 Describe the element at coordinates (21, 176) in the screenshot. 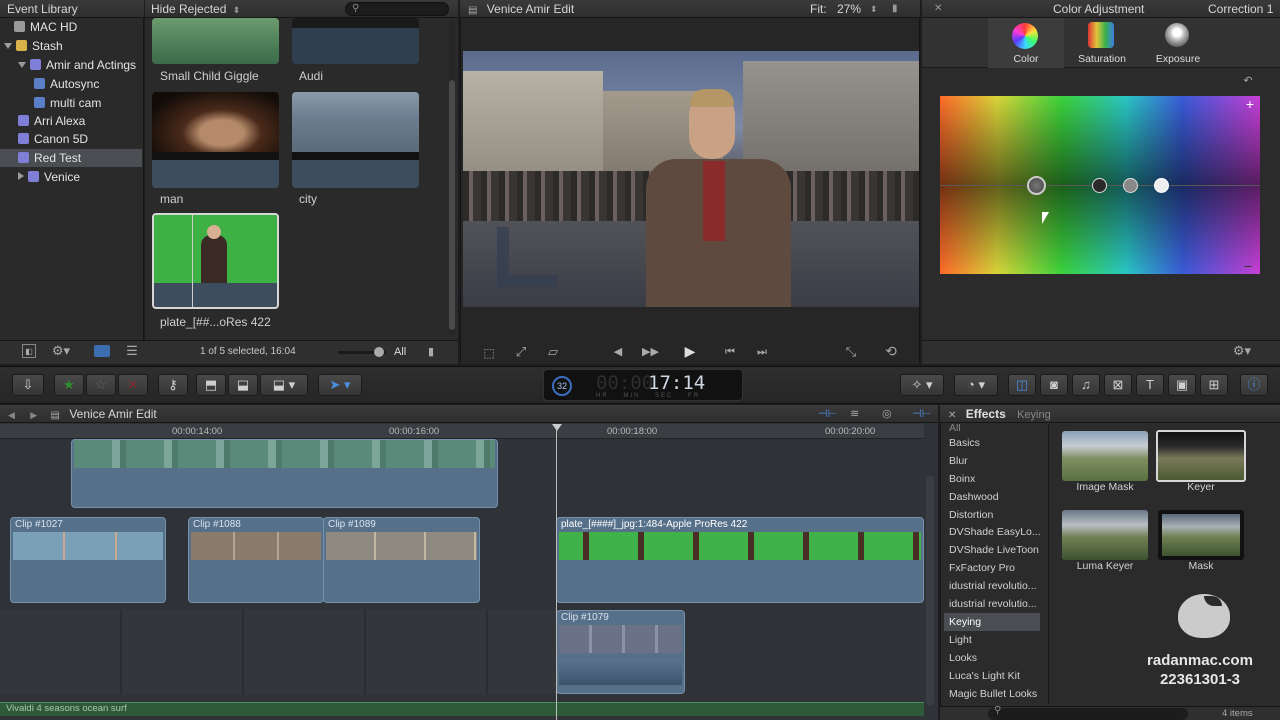

I see `disclosure-closed-icon` at that location.